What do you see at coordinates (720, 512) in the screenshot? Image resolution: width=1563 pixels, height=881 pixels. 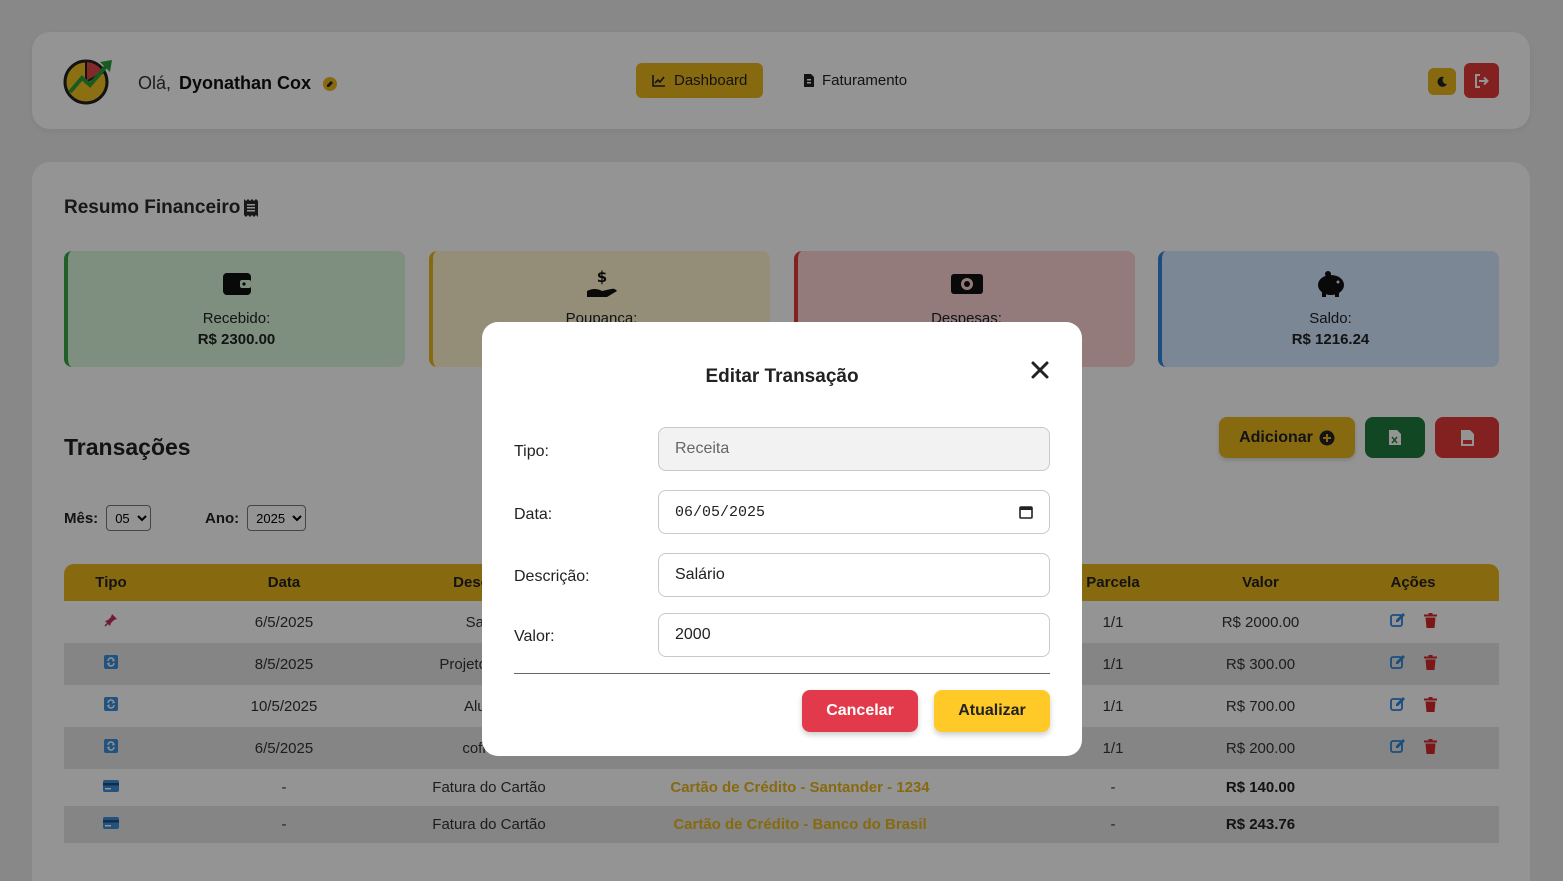 I see `date-value: 06/05/2025` at bounding box center [720, 512].